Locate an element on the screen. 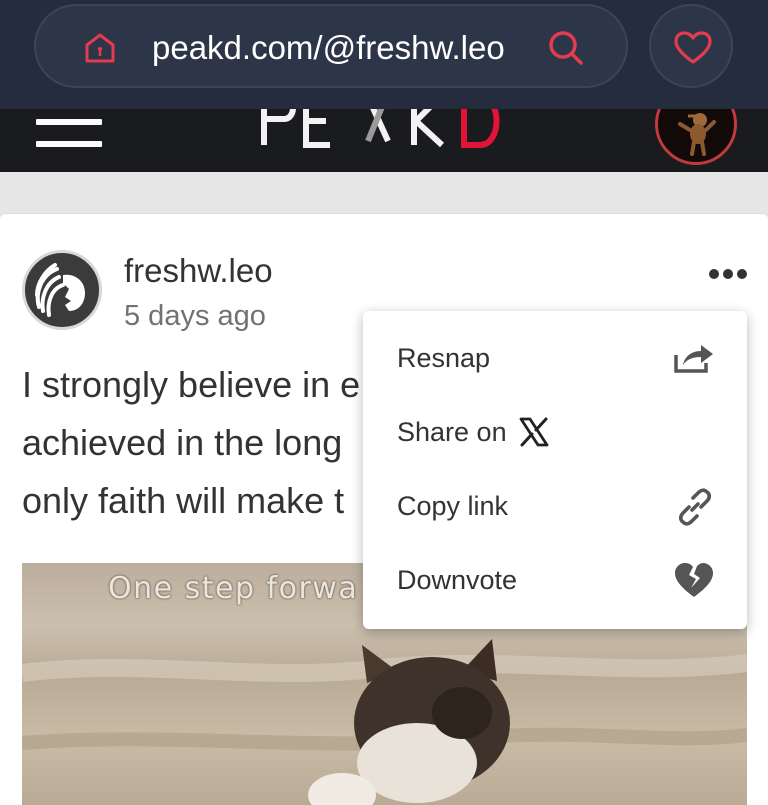  address-bar: peakd.com/@freshw.leo is located at coordinates (331, 46).